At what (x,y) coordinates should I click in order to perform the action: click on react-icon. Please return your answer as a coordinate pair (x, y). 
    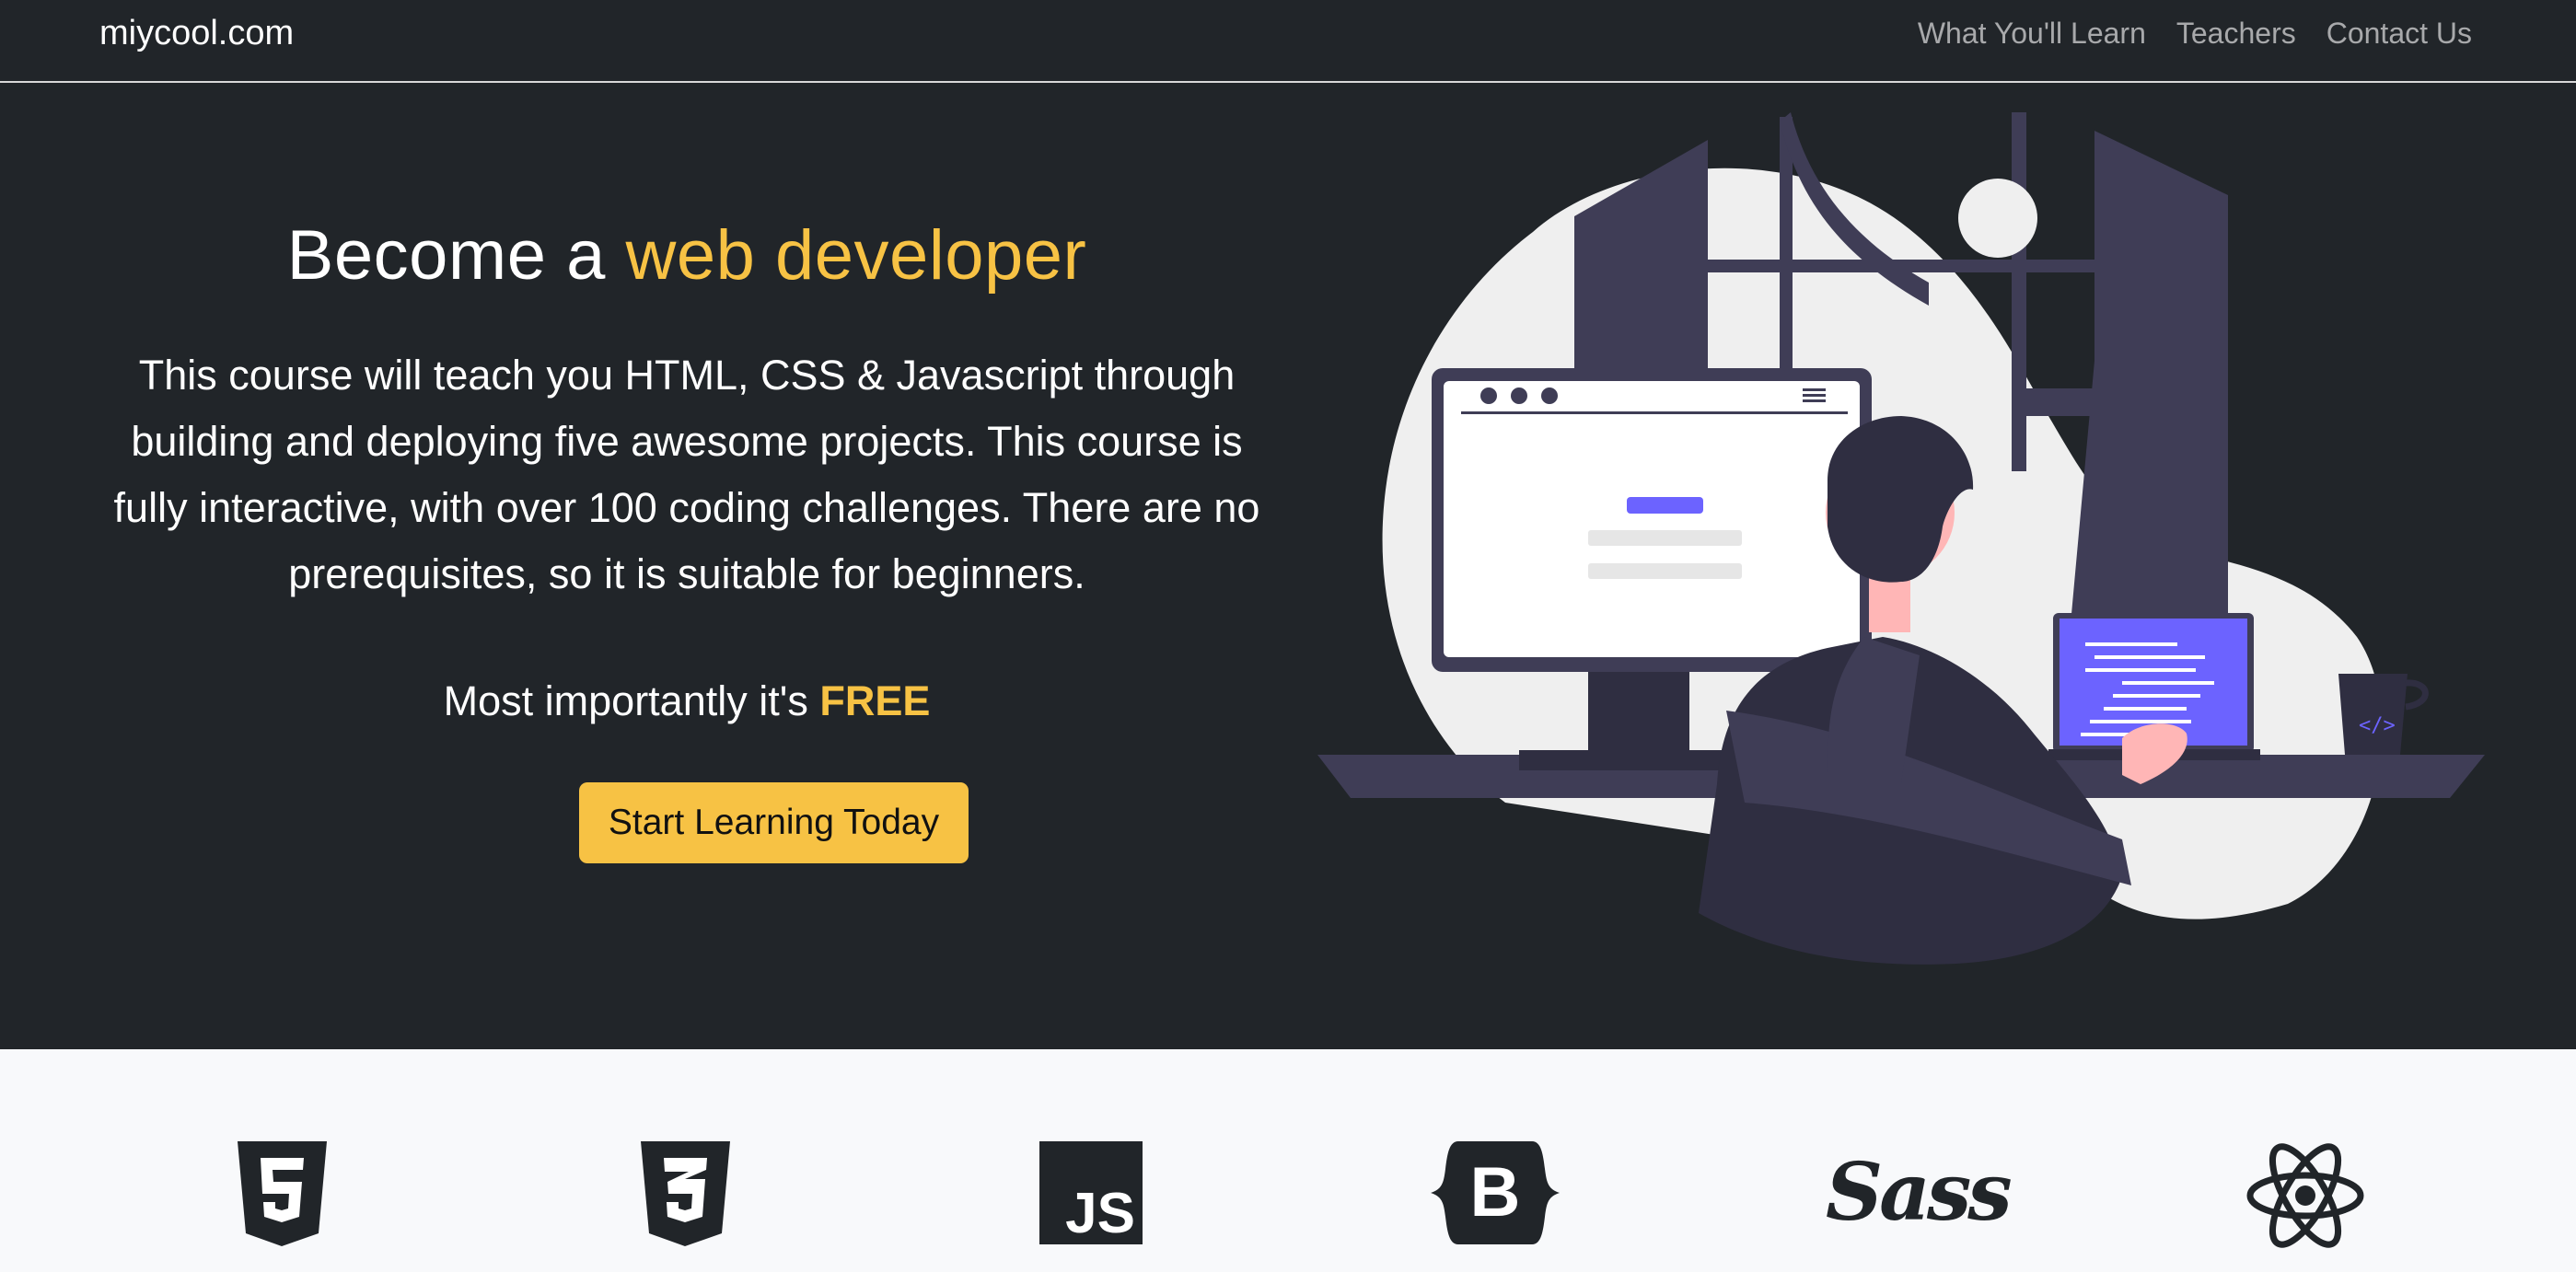
    Looking at the image, I should click on (2305, 1195).